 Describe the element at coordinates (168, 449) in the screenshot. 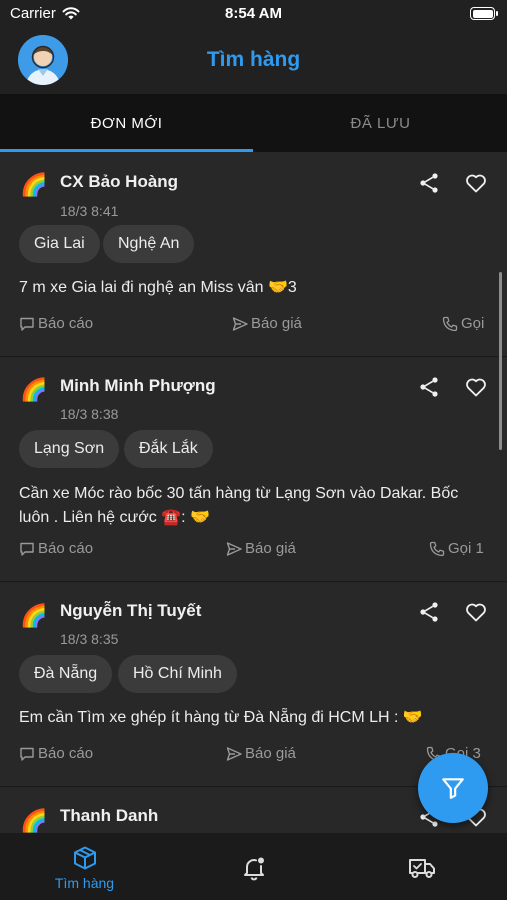

I see `destination-chip: Đắk Lắk` at that location.